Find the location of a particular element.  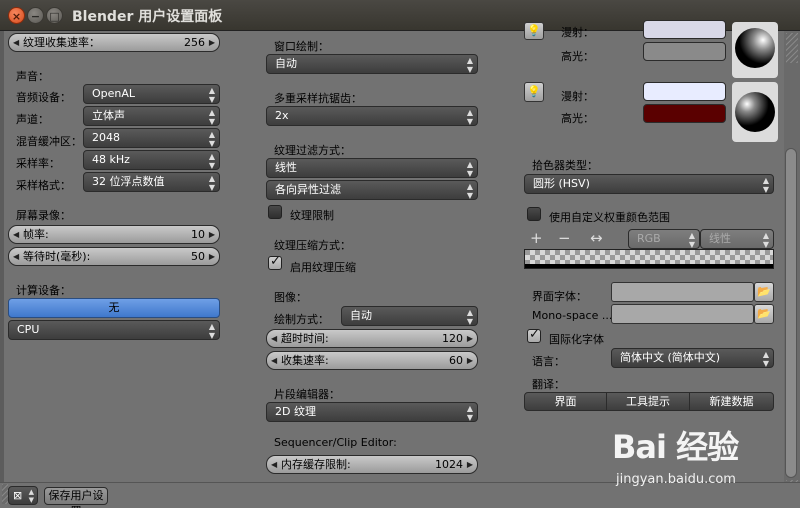

maximize-icon: □ is located at coordinates (54, 16).